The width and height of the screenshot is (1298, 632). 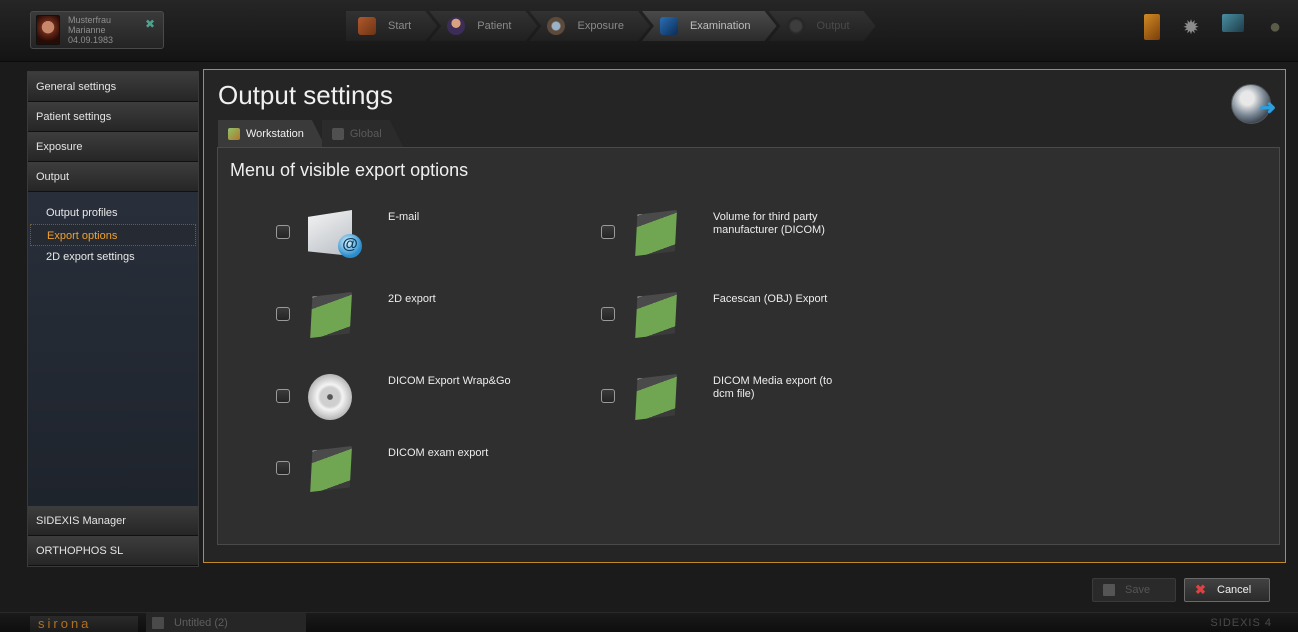 I want to click on patient-dob: 04.09.1983, so click(x=91, y=40).